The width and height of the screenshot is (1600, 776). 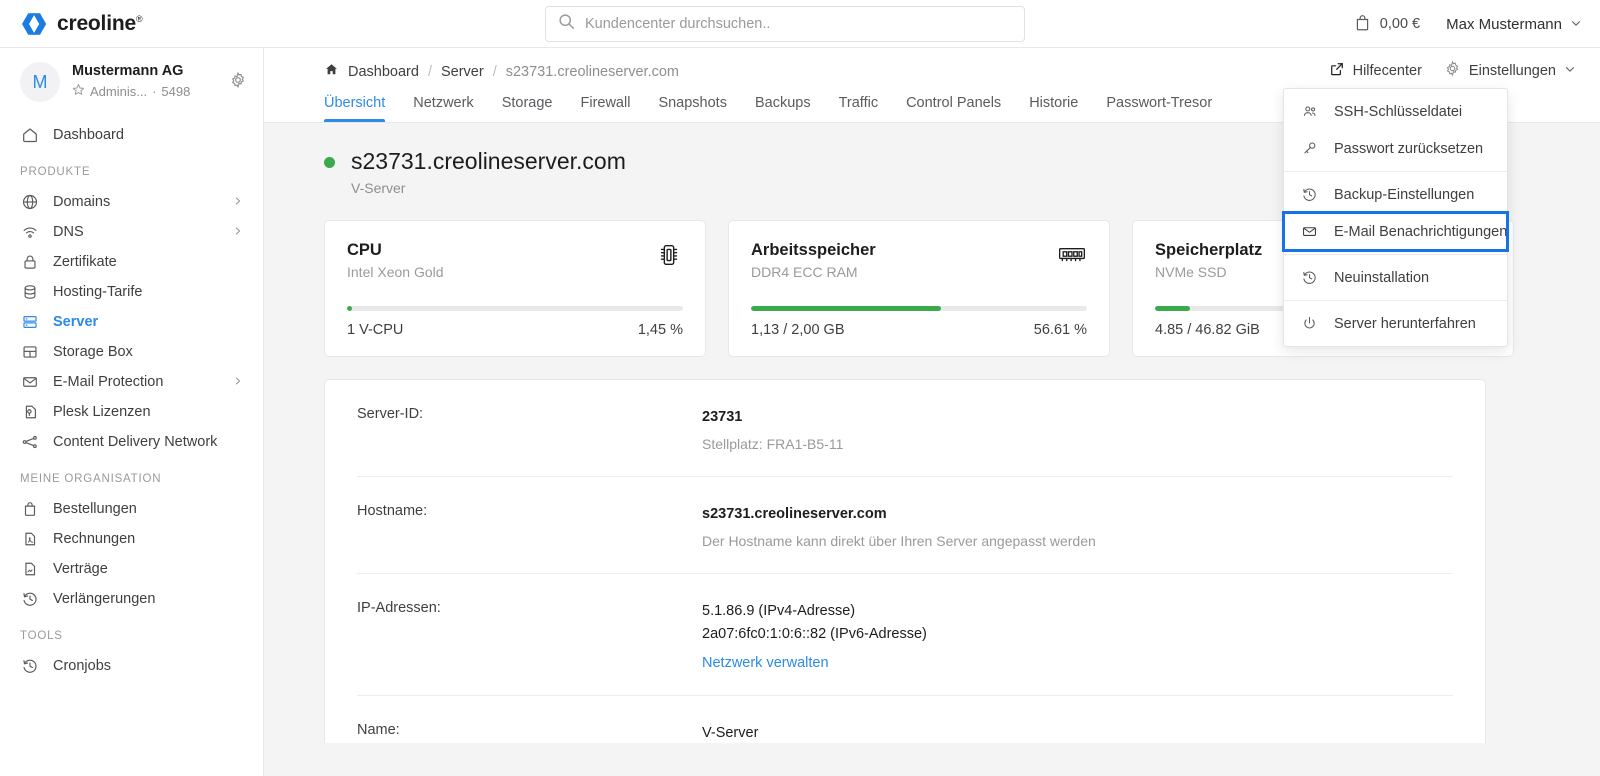 I want to click on avatar: M, so click(x=40, y=82).